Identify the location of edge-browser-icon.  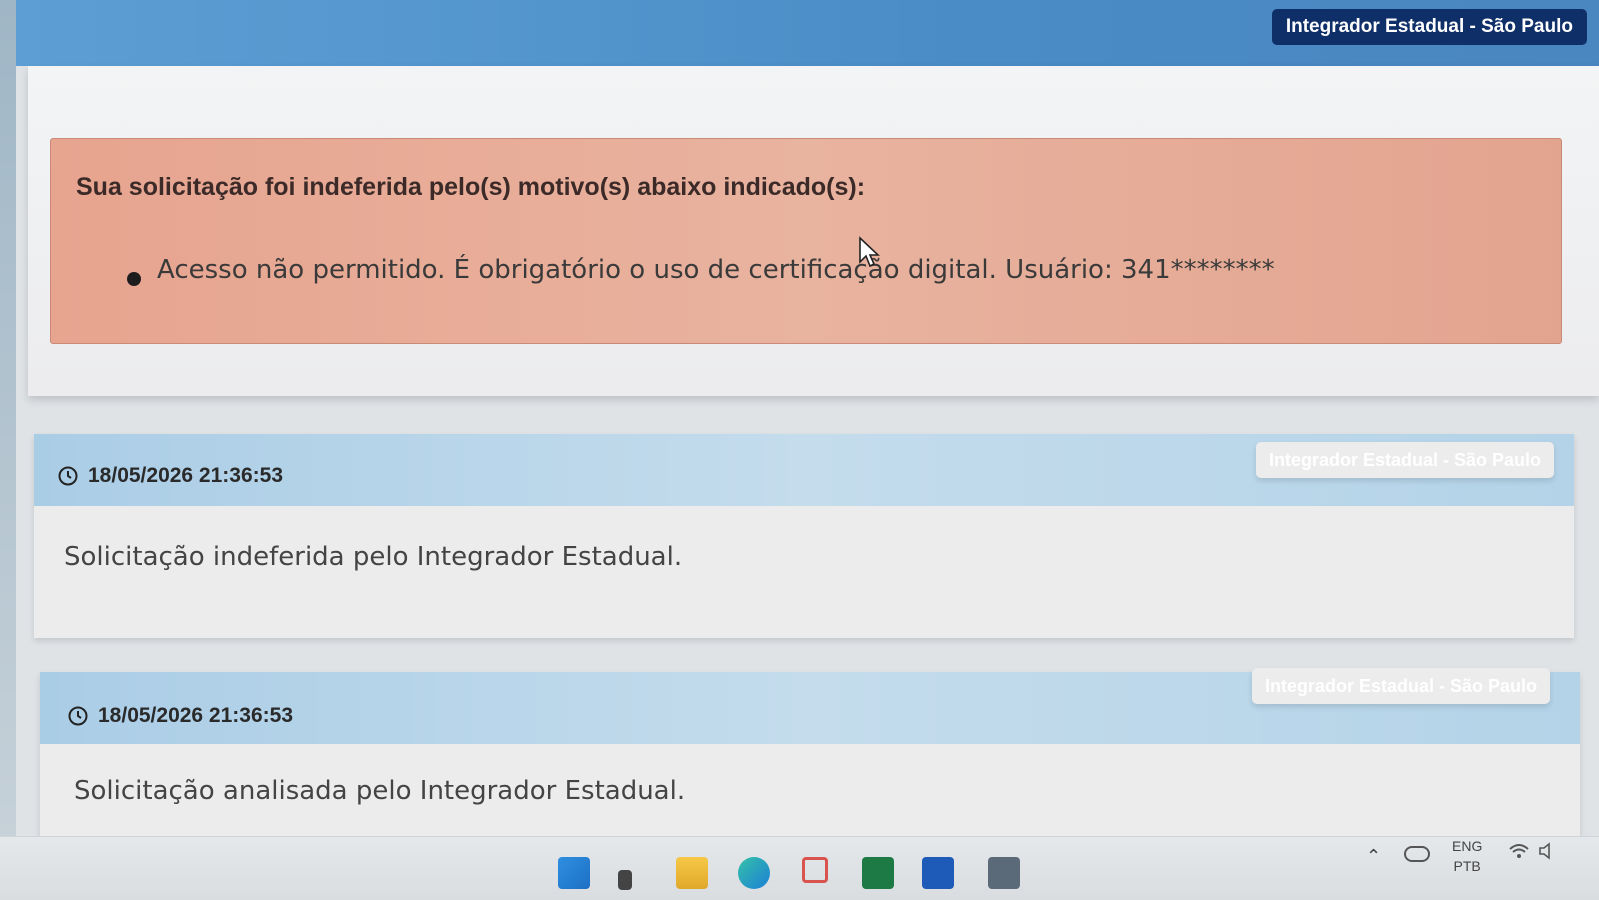
(754, 873).